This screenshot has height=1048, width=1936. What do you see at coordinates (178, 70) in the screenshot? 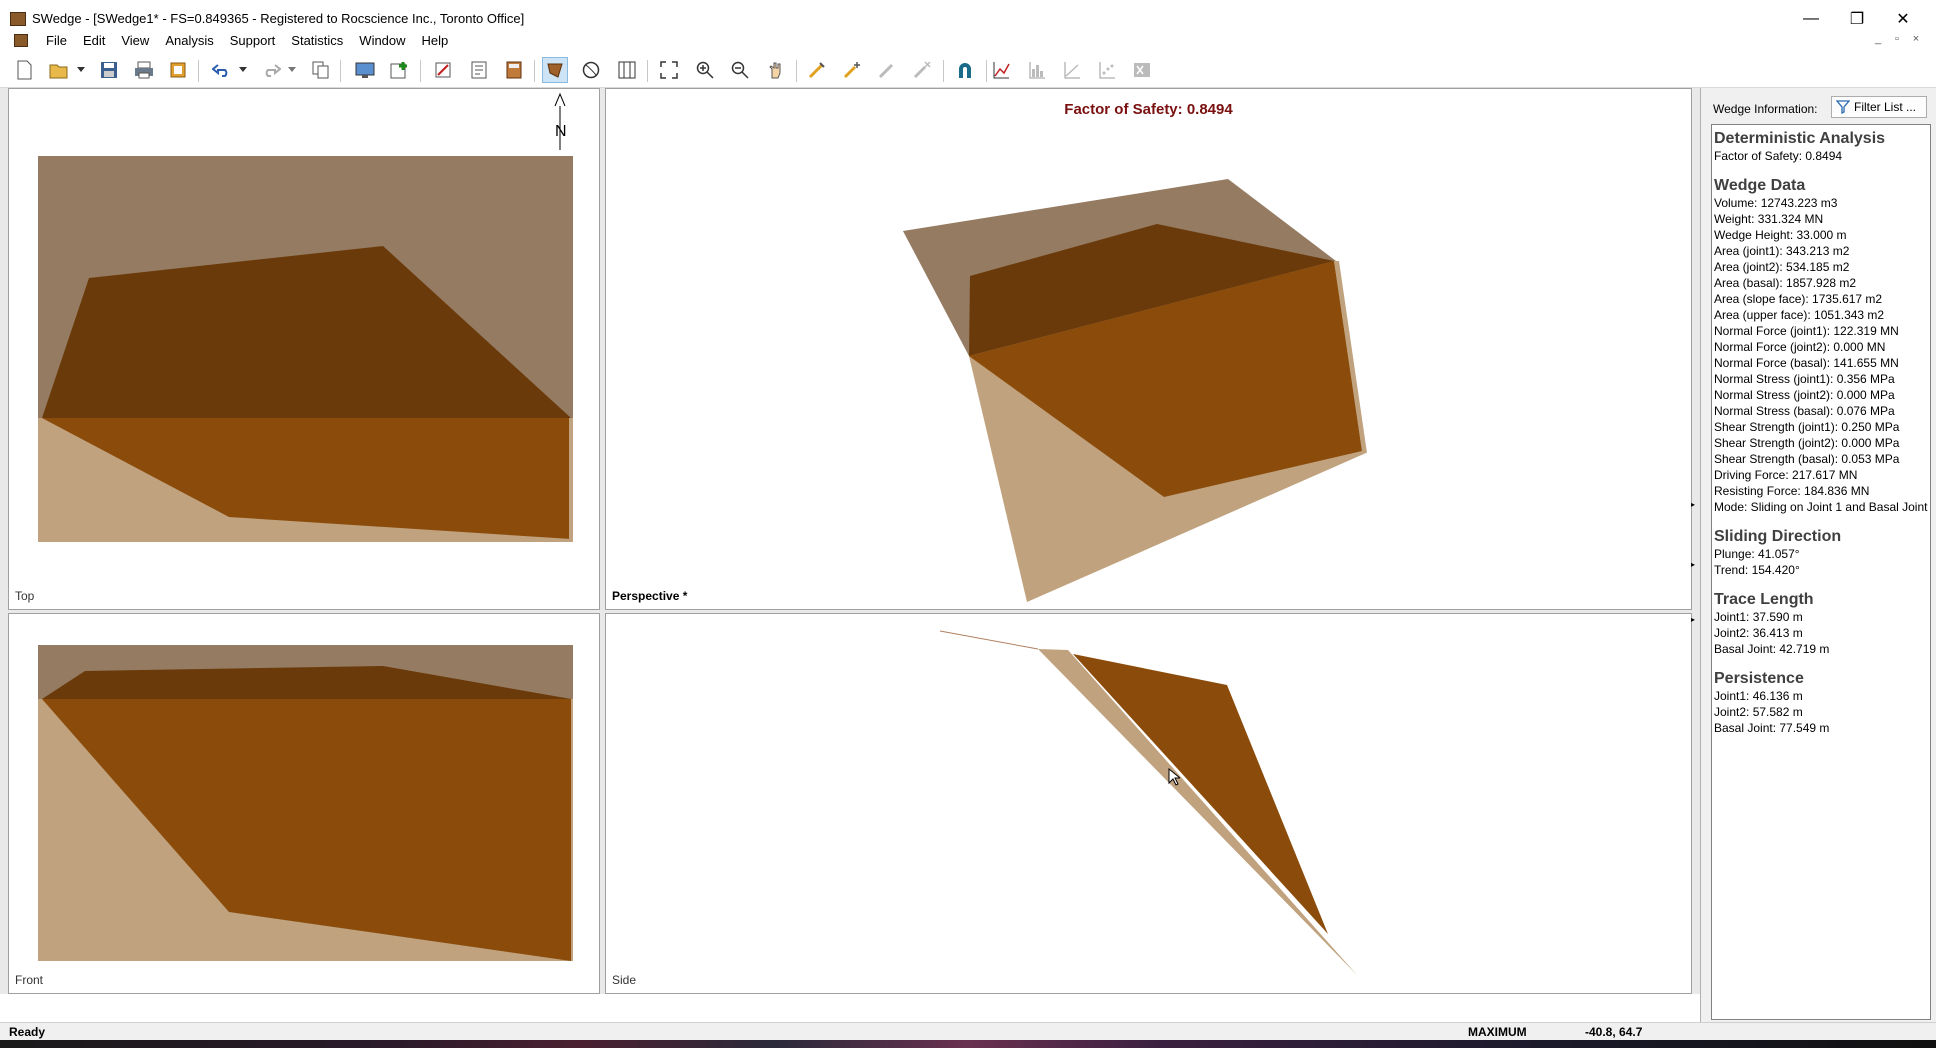
I see `export-icon` at bounding box center [178, 70].